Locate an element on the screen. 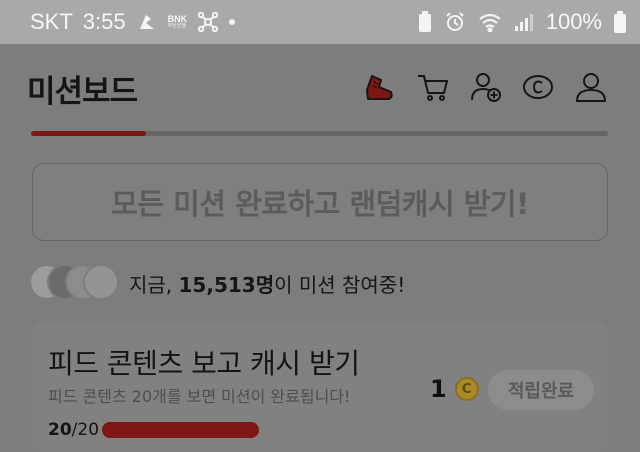 Image resolution: width=640 pixels, height=452 pixels. mission-progress-bar is located at coordinates (319, 133).